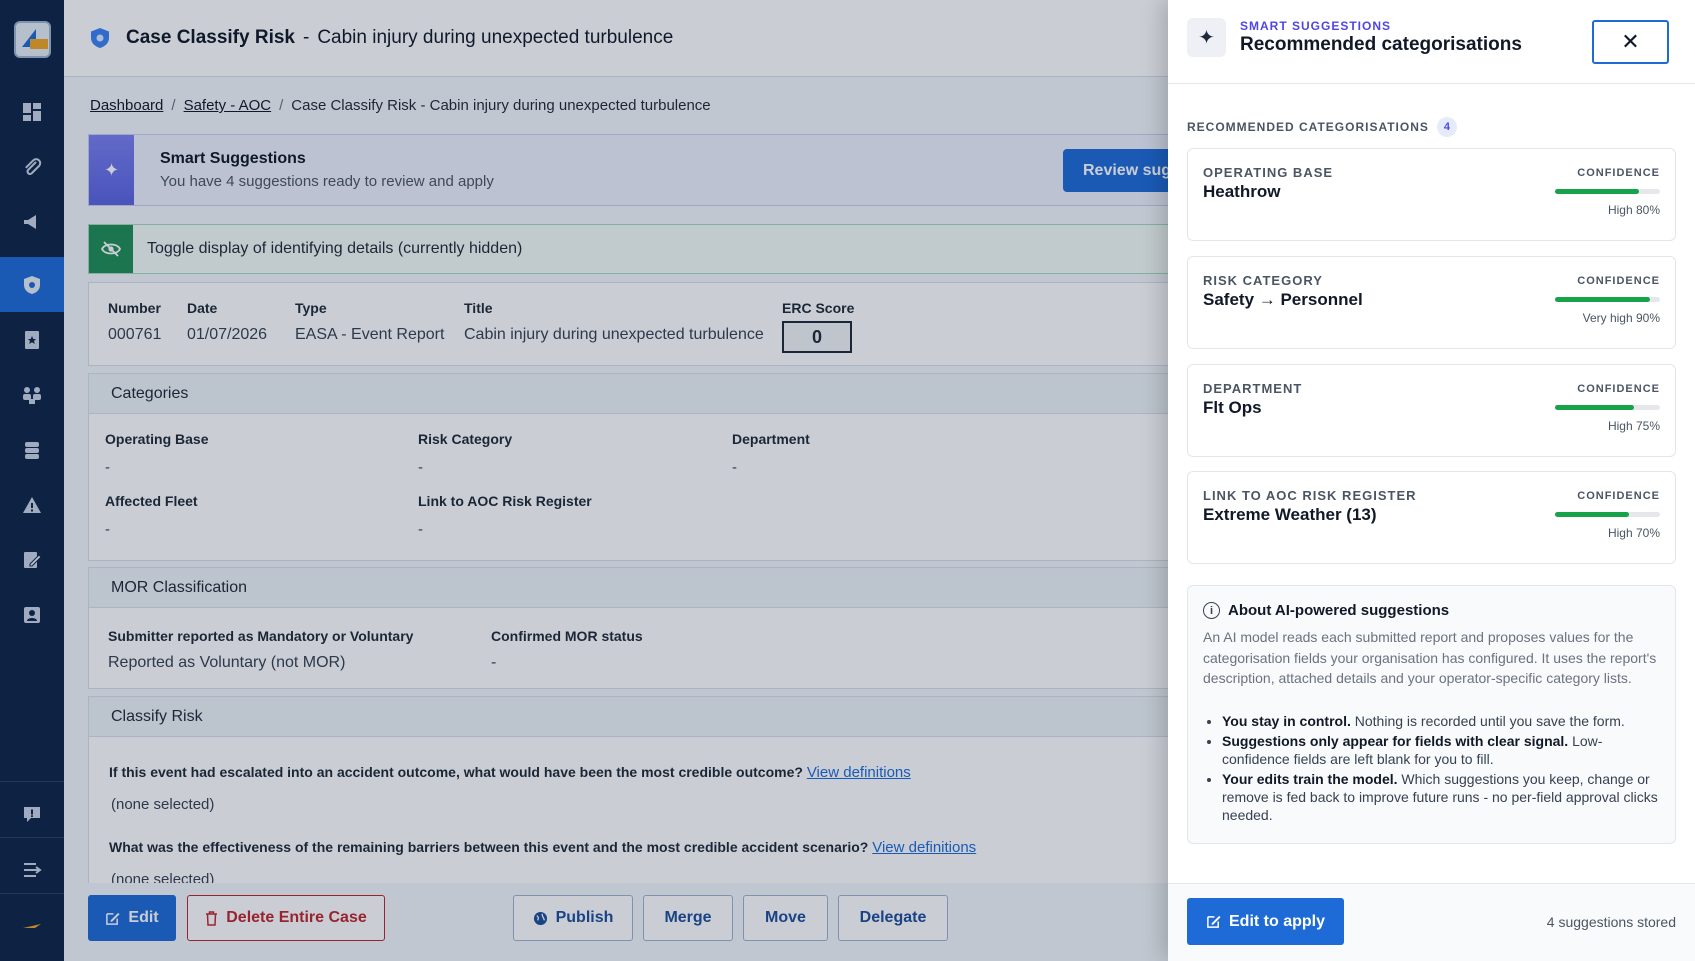 This screenshot has width=1695, height=961. What do you see at coordinates (1431, 922) in the screenshot?
I see `drawer-footer: Edit to apply 4 suggestions stored` at bounding box center [1431, 922].